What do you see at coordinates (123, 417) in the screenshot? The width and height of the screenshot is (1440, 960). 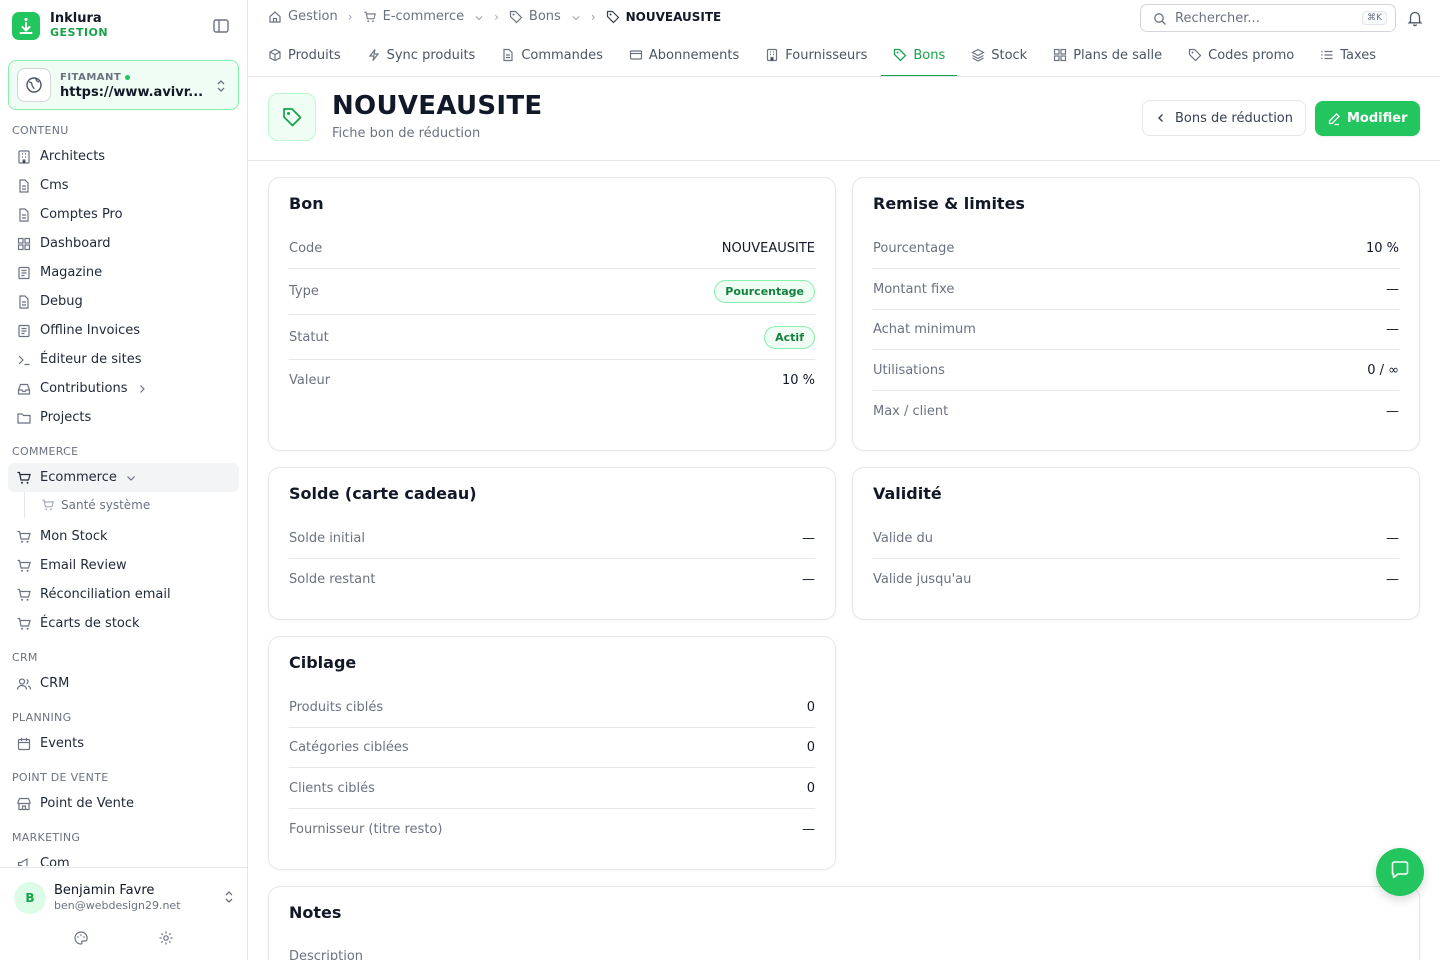 I see `sidebar-item-projects: Projects` at bounding box center [123, 417].